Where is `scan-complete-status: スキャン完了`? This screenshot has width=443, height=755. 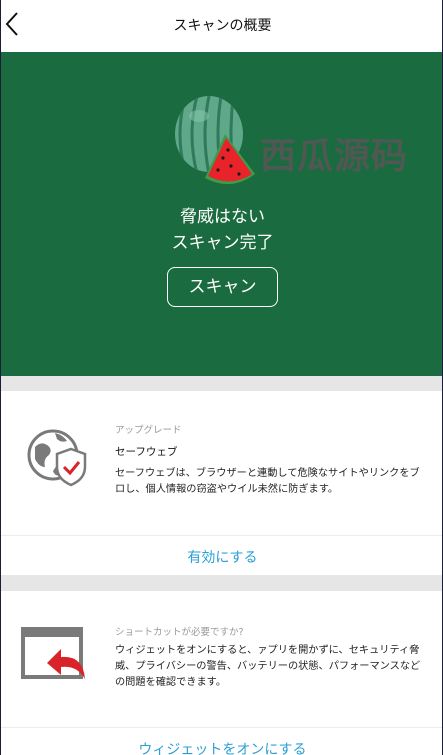 scan-complete-status: スキャン完了 is located at coordinates (222, 243).